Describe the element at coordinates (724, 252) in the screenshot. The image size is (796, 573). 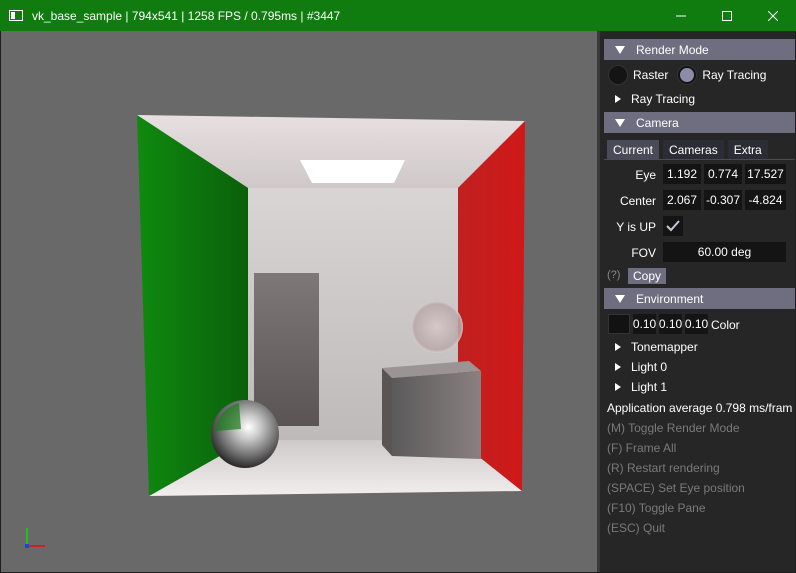
I see `fov-field: 60.00 deg` at that location.